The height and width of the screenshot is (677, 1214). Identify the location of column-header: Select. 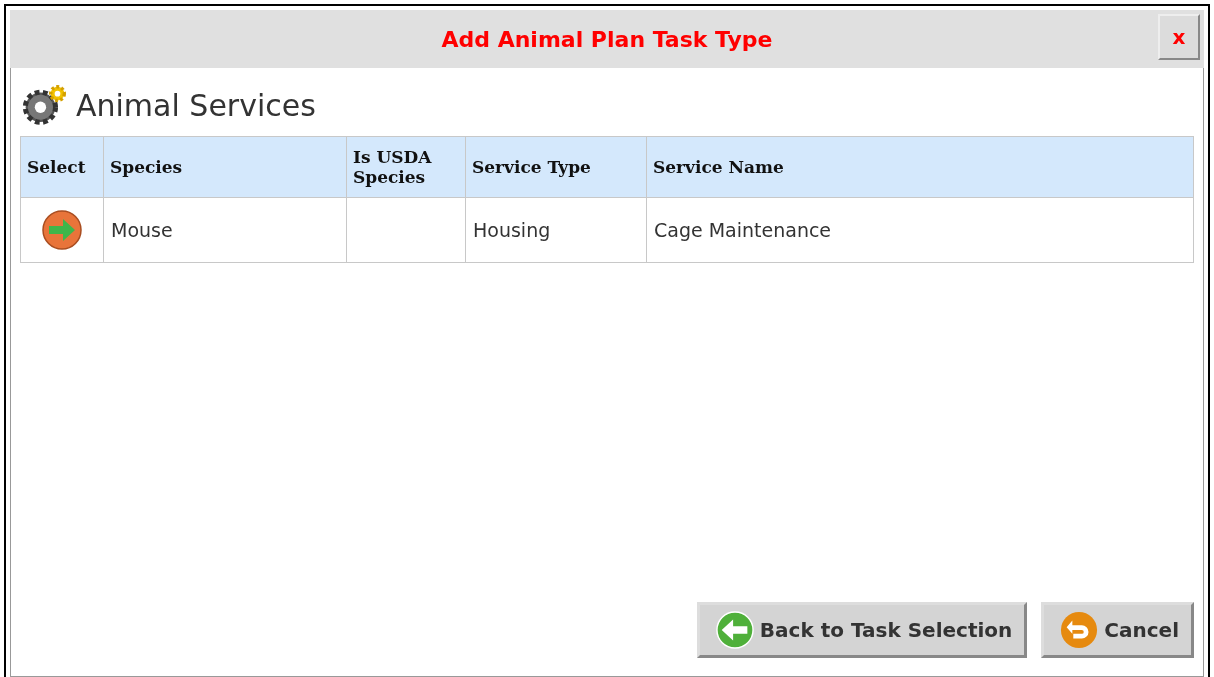
(62, 167).